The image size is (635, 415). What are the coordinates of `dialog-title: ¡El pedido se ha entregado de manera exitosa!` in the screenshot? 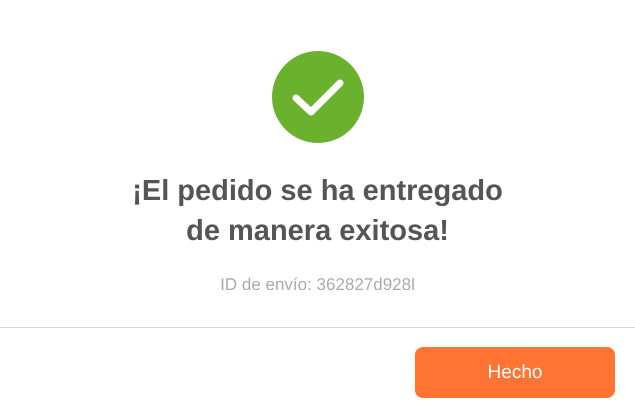 It's located at (317, 211).